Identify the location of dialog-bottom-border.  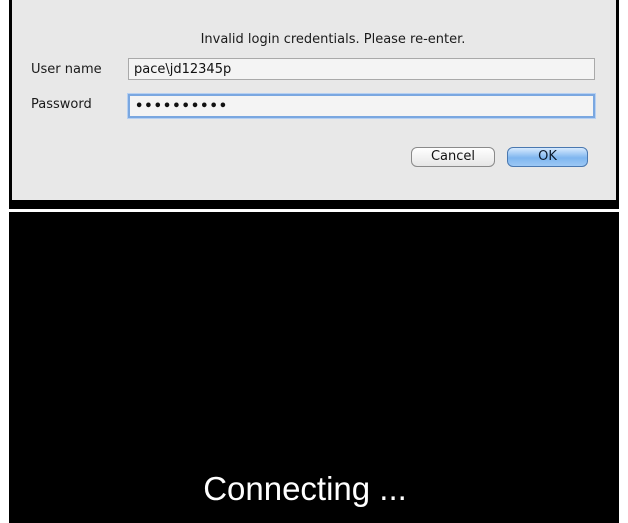
(314, 206).